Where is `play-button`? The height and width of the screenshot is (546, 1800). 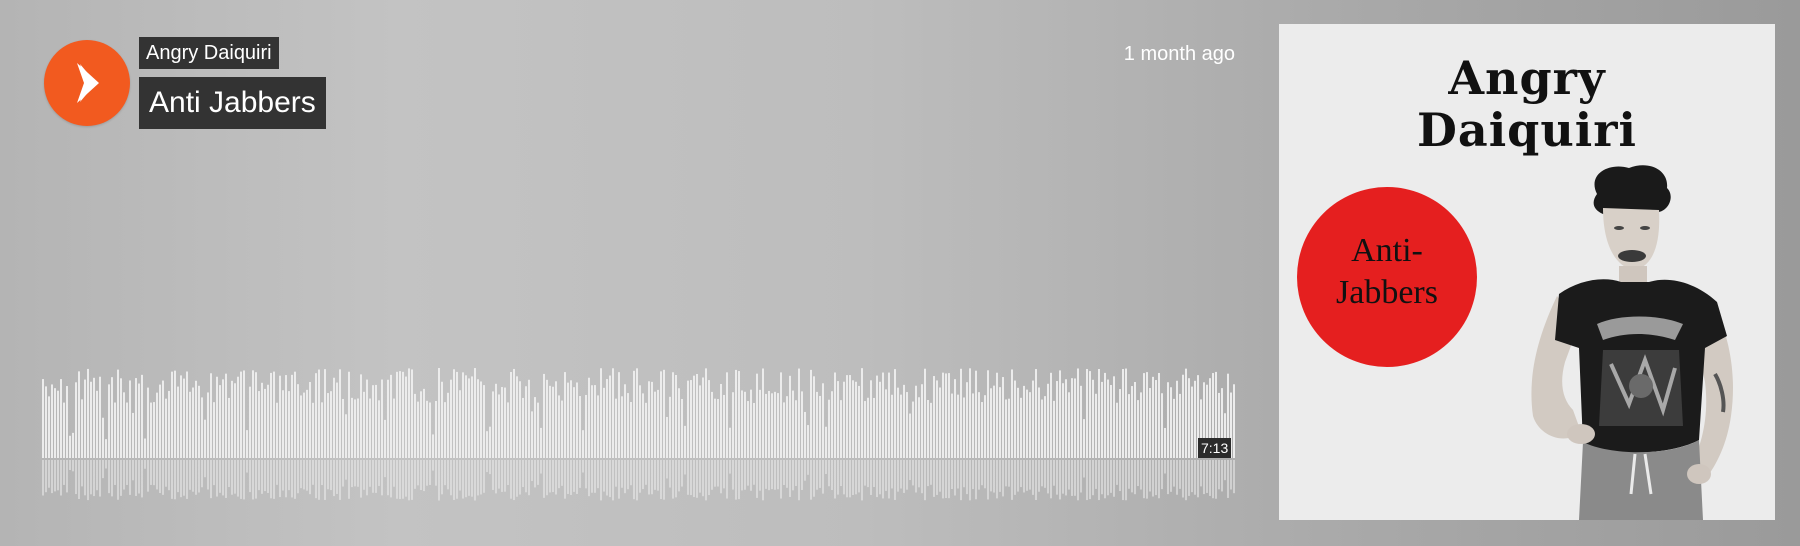
play-button is located at coordinates (87, 83).